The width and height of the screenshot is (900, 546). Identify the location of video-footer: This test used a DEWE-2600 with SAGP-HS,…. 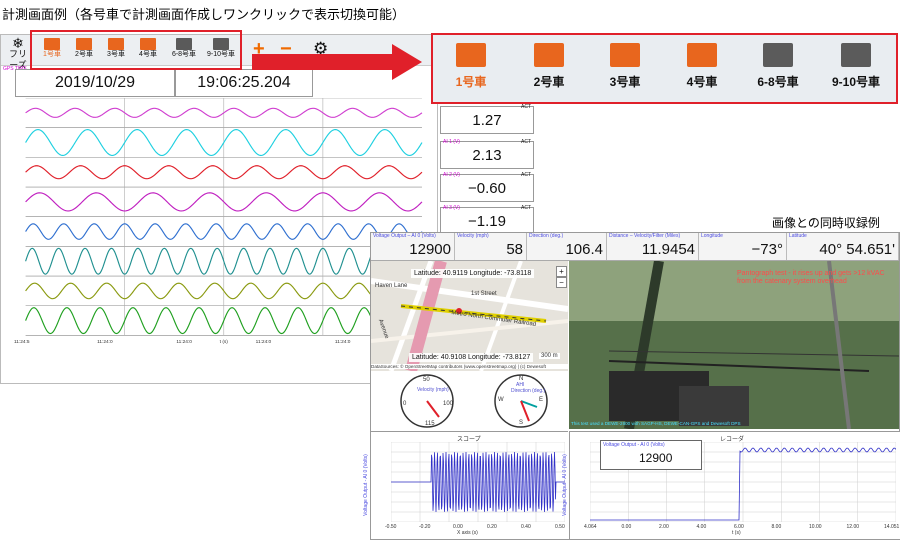
(656, 423).